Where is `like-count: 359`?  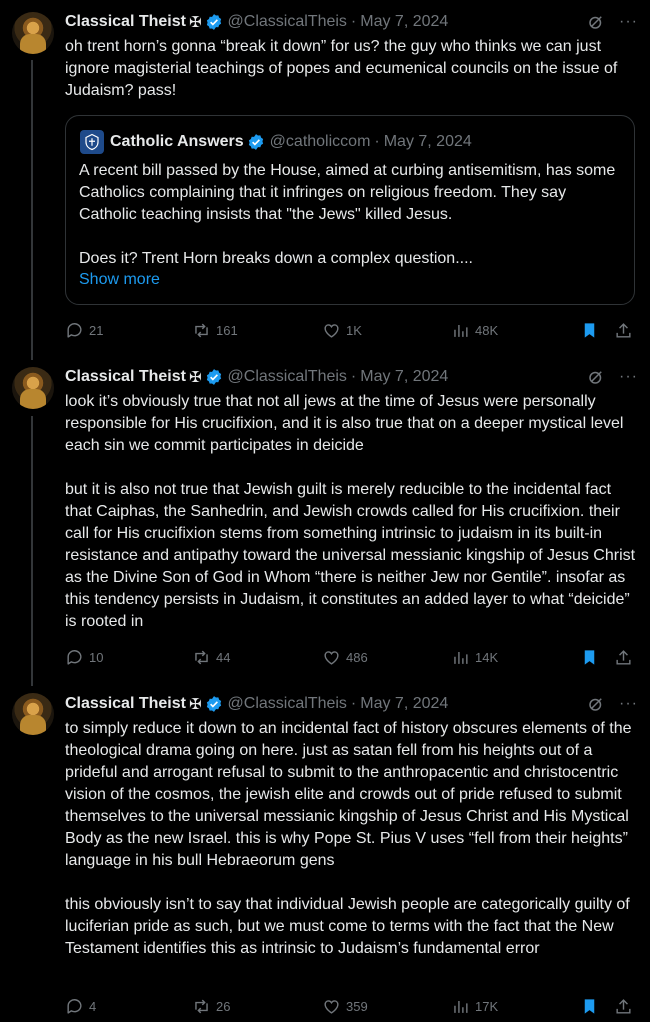
like-count: 359 is located at coordinates (357, 1006).